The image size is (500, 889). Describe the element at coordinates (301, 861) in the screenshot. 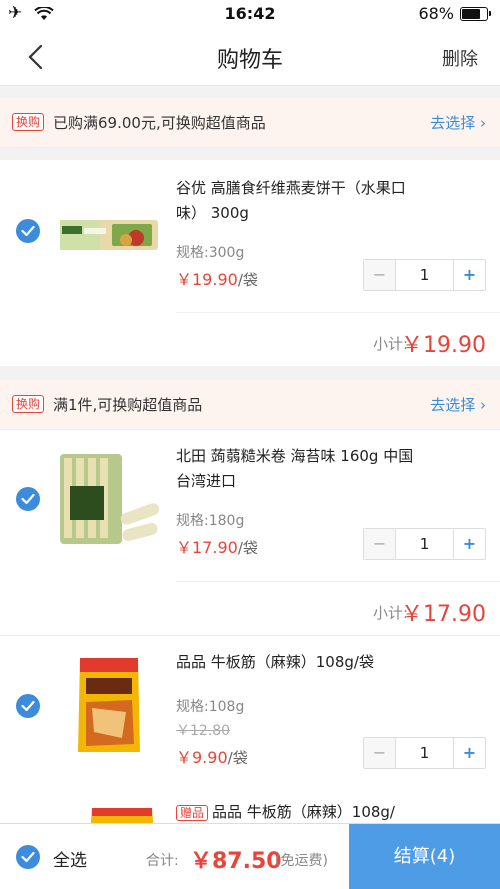

I see `freight-note: (免运费)` at that location.